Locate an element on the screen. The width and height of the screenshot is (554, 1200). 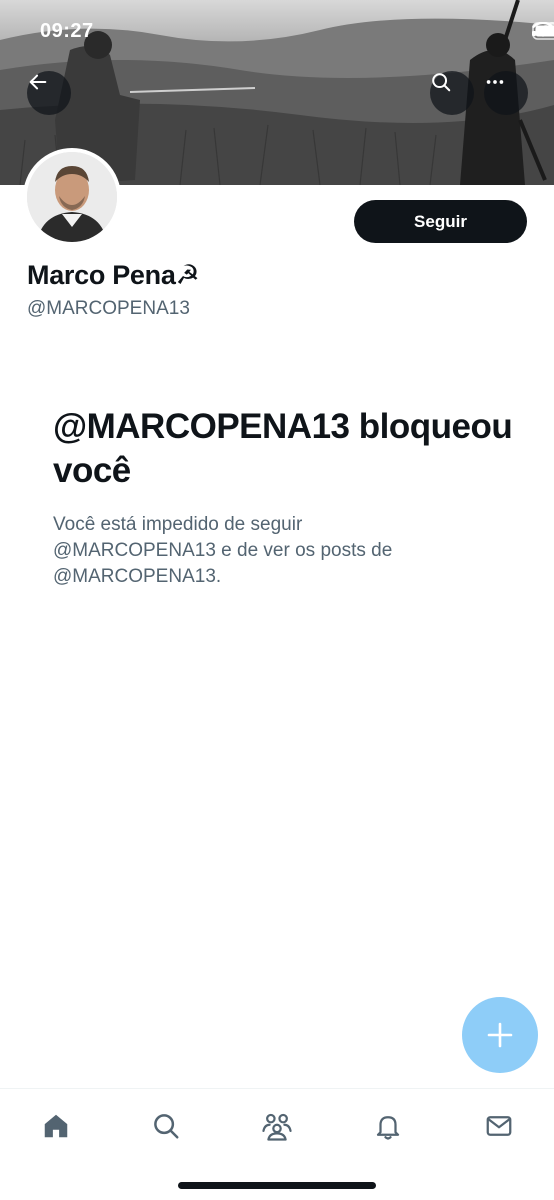
battery-icon is located at coordinates (543, 31).